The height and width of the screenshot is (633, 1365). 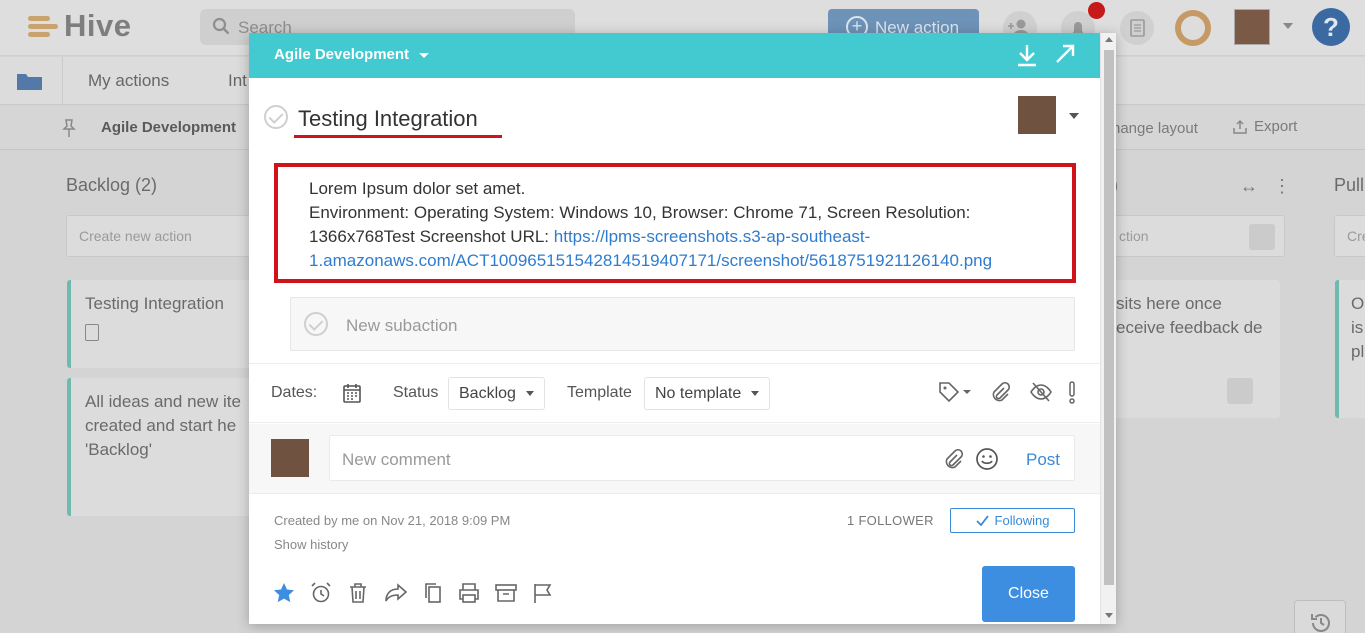 What do you see at coordinates (413, 593) in the screenshot?
I see `action-toolbar` at bounding box center [413, 593].